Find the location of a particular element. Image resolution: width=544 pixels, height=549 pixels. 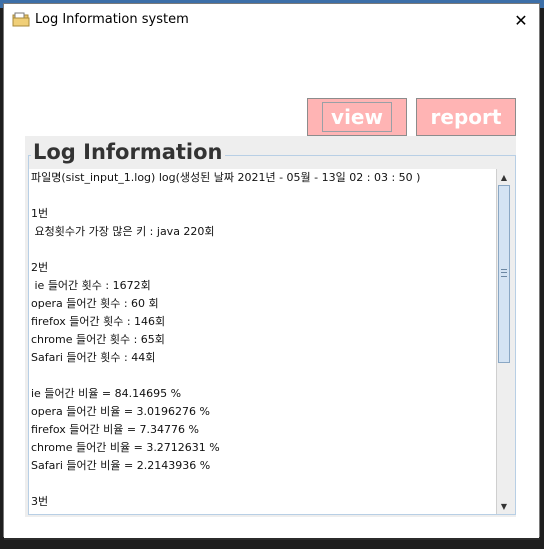

arrow-up-icon: ▲ is located at coordinates (504, 177).